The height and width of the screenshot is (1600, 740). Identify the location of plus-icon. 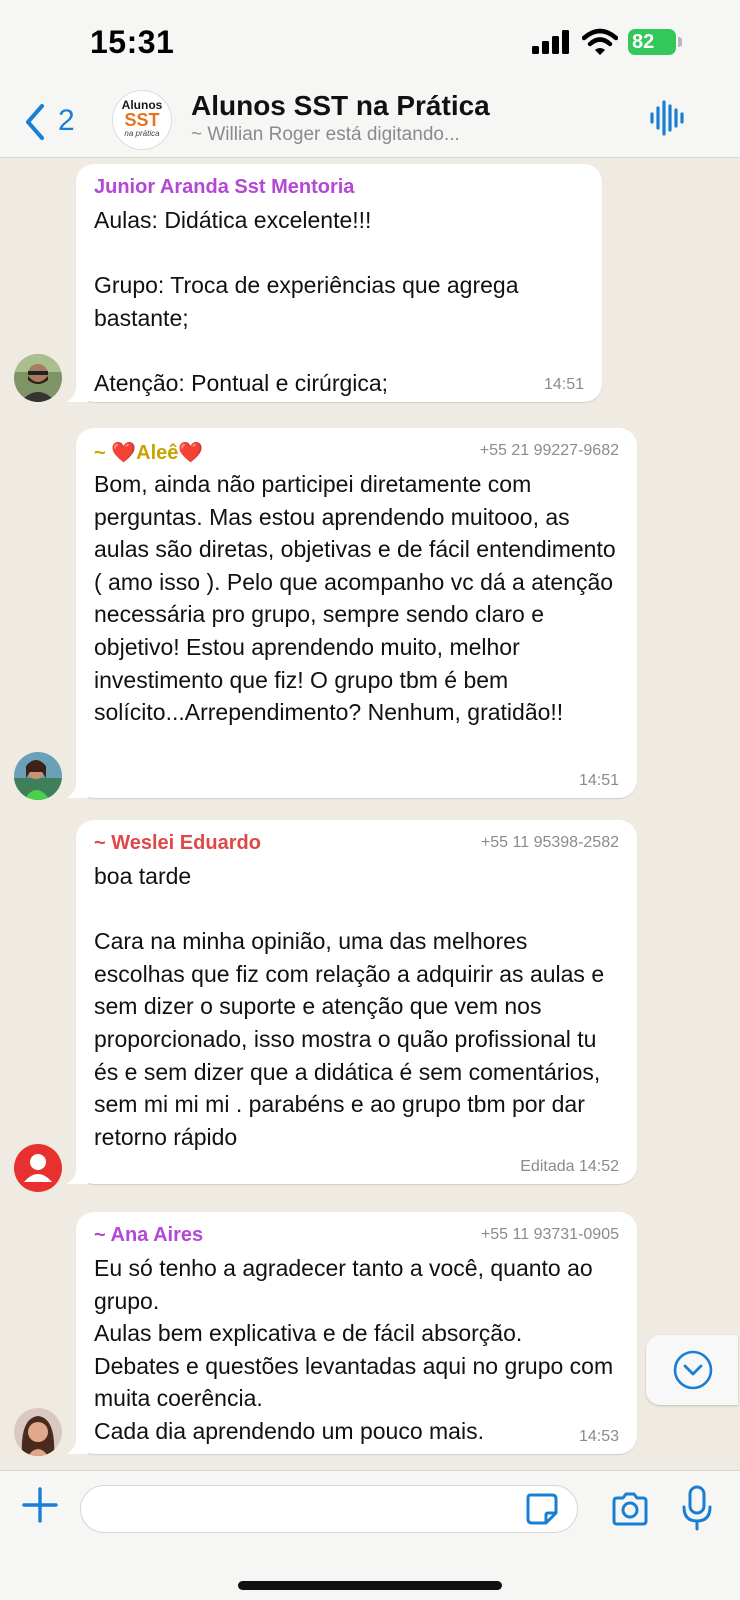
(40, 1505).